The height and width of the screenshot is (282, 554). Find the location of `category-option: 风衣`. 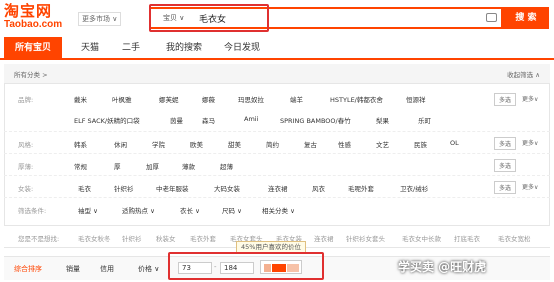

category-option: 风衣 is located at coordinates (318, 188).